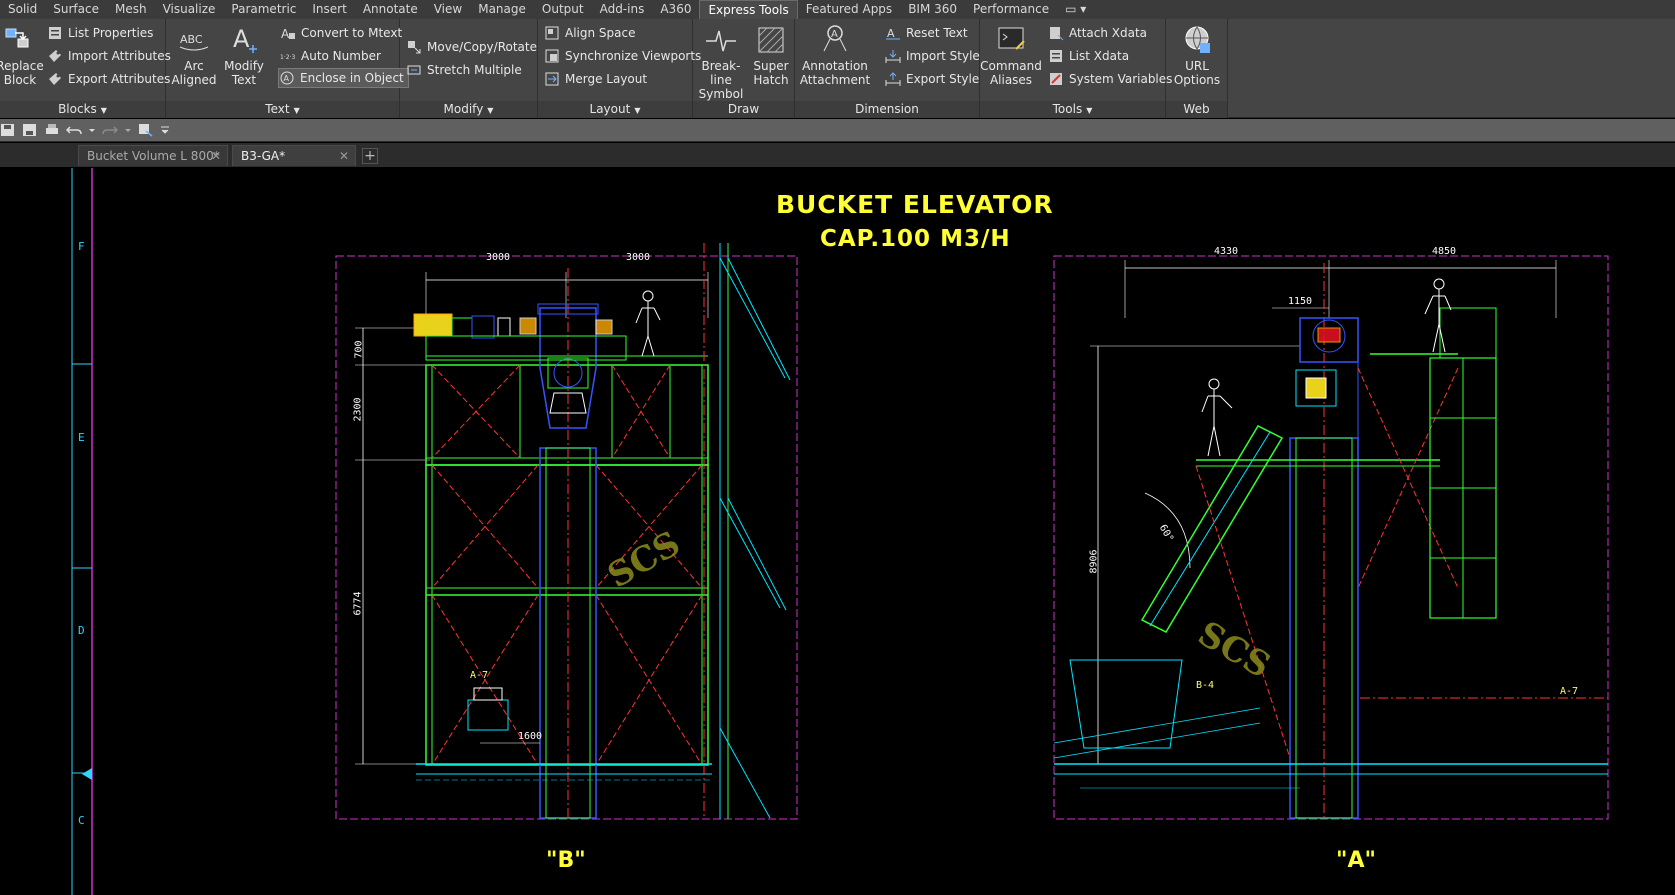 The image size is (1675, 895). Describe the element at coordinates (563, 9) in the screenshot. I see `tab-output: Output` at that location.